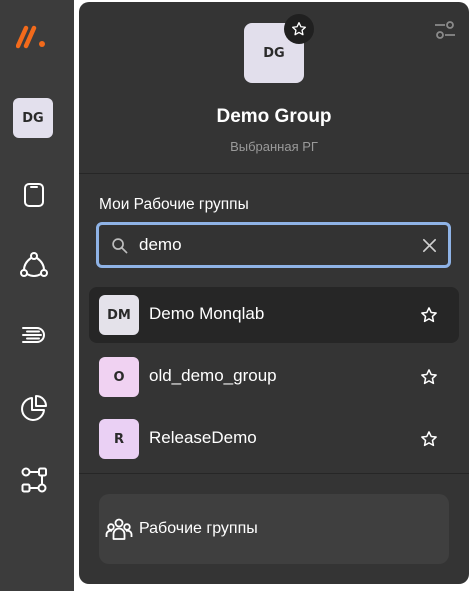 The height and width of the screenshot is (591, 472). What do you see at coordinates (213, 375) in the screenshot?
I see `group-name: old_demo_group` at bounding box center [213, 375].